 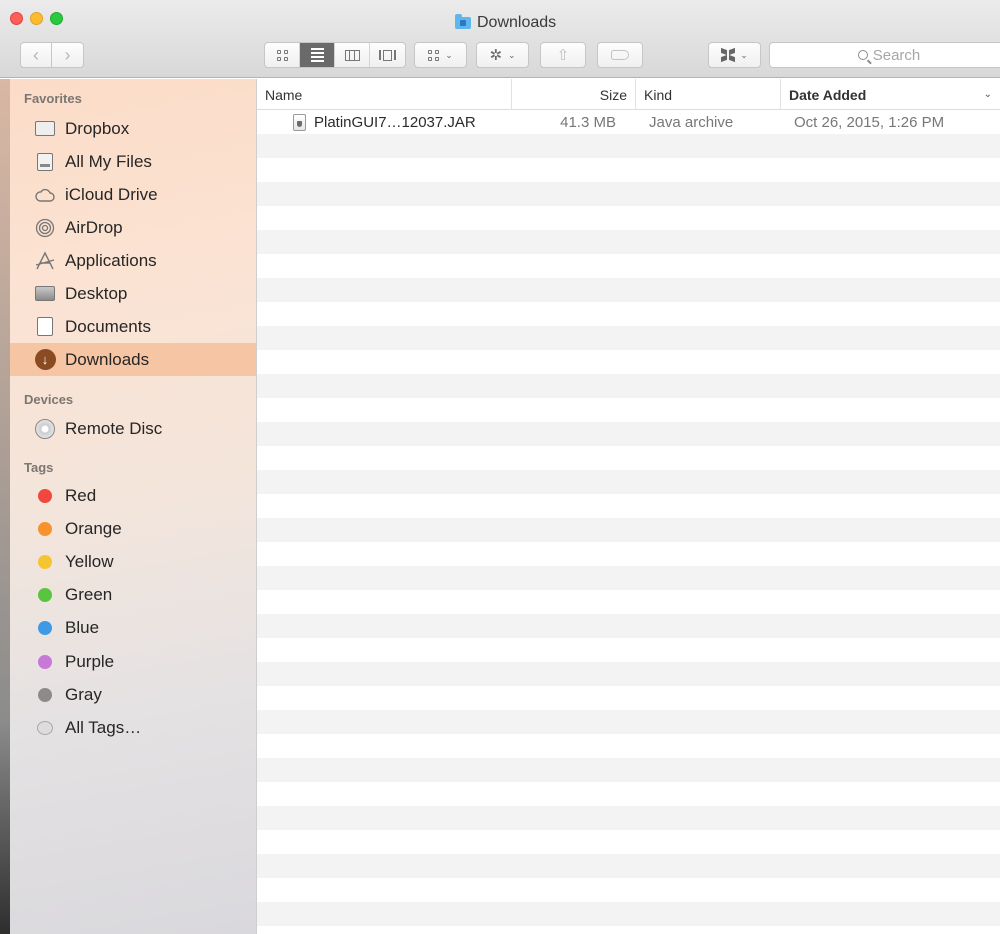 I want to click on sidebar-item-all-my-files: All My Files, so click(x=133, y=161).